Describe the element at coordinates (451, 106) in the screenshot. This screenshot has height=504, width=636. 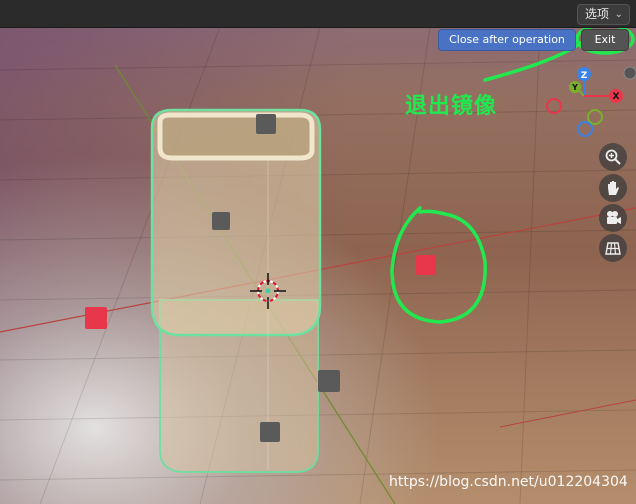
I see `annotation-text: 退出镜像` at that location.